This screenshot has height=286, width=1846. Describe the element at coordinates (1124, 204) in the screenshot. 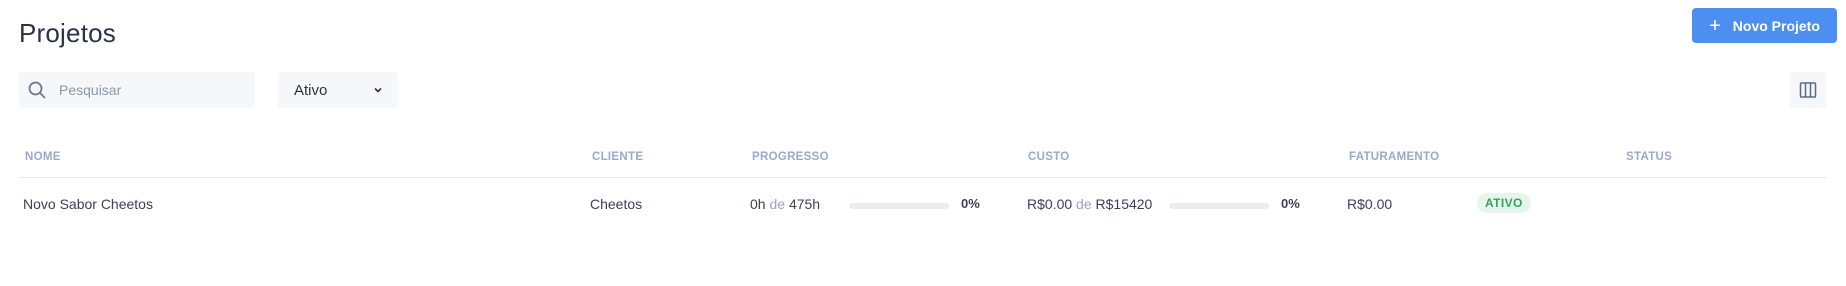

I see `cost-total: R$15420` at that location.